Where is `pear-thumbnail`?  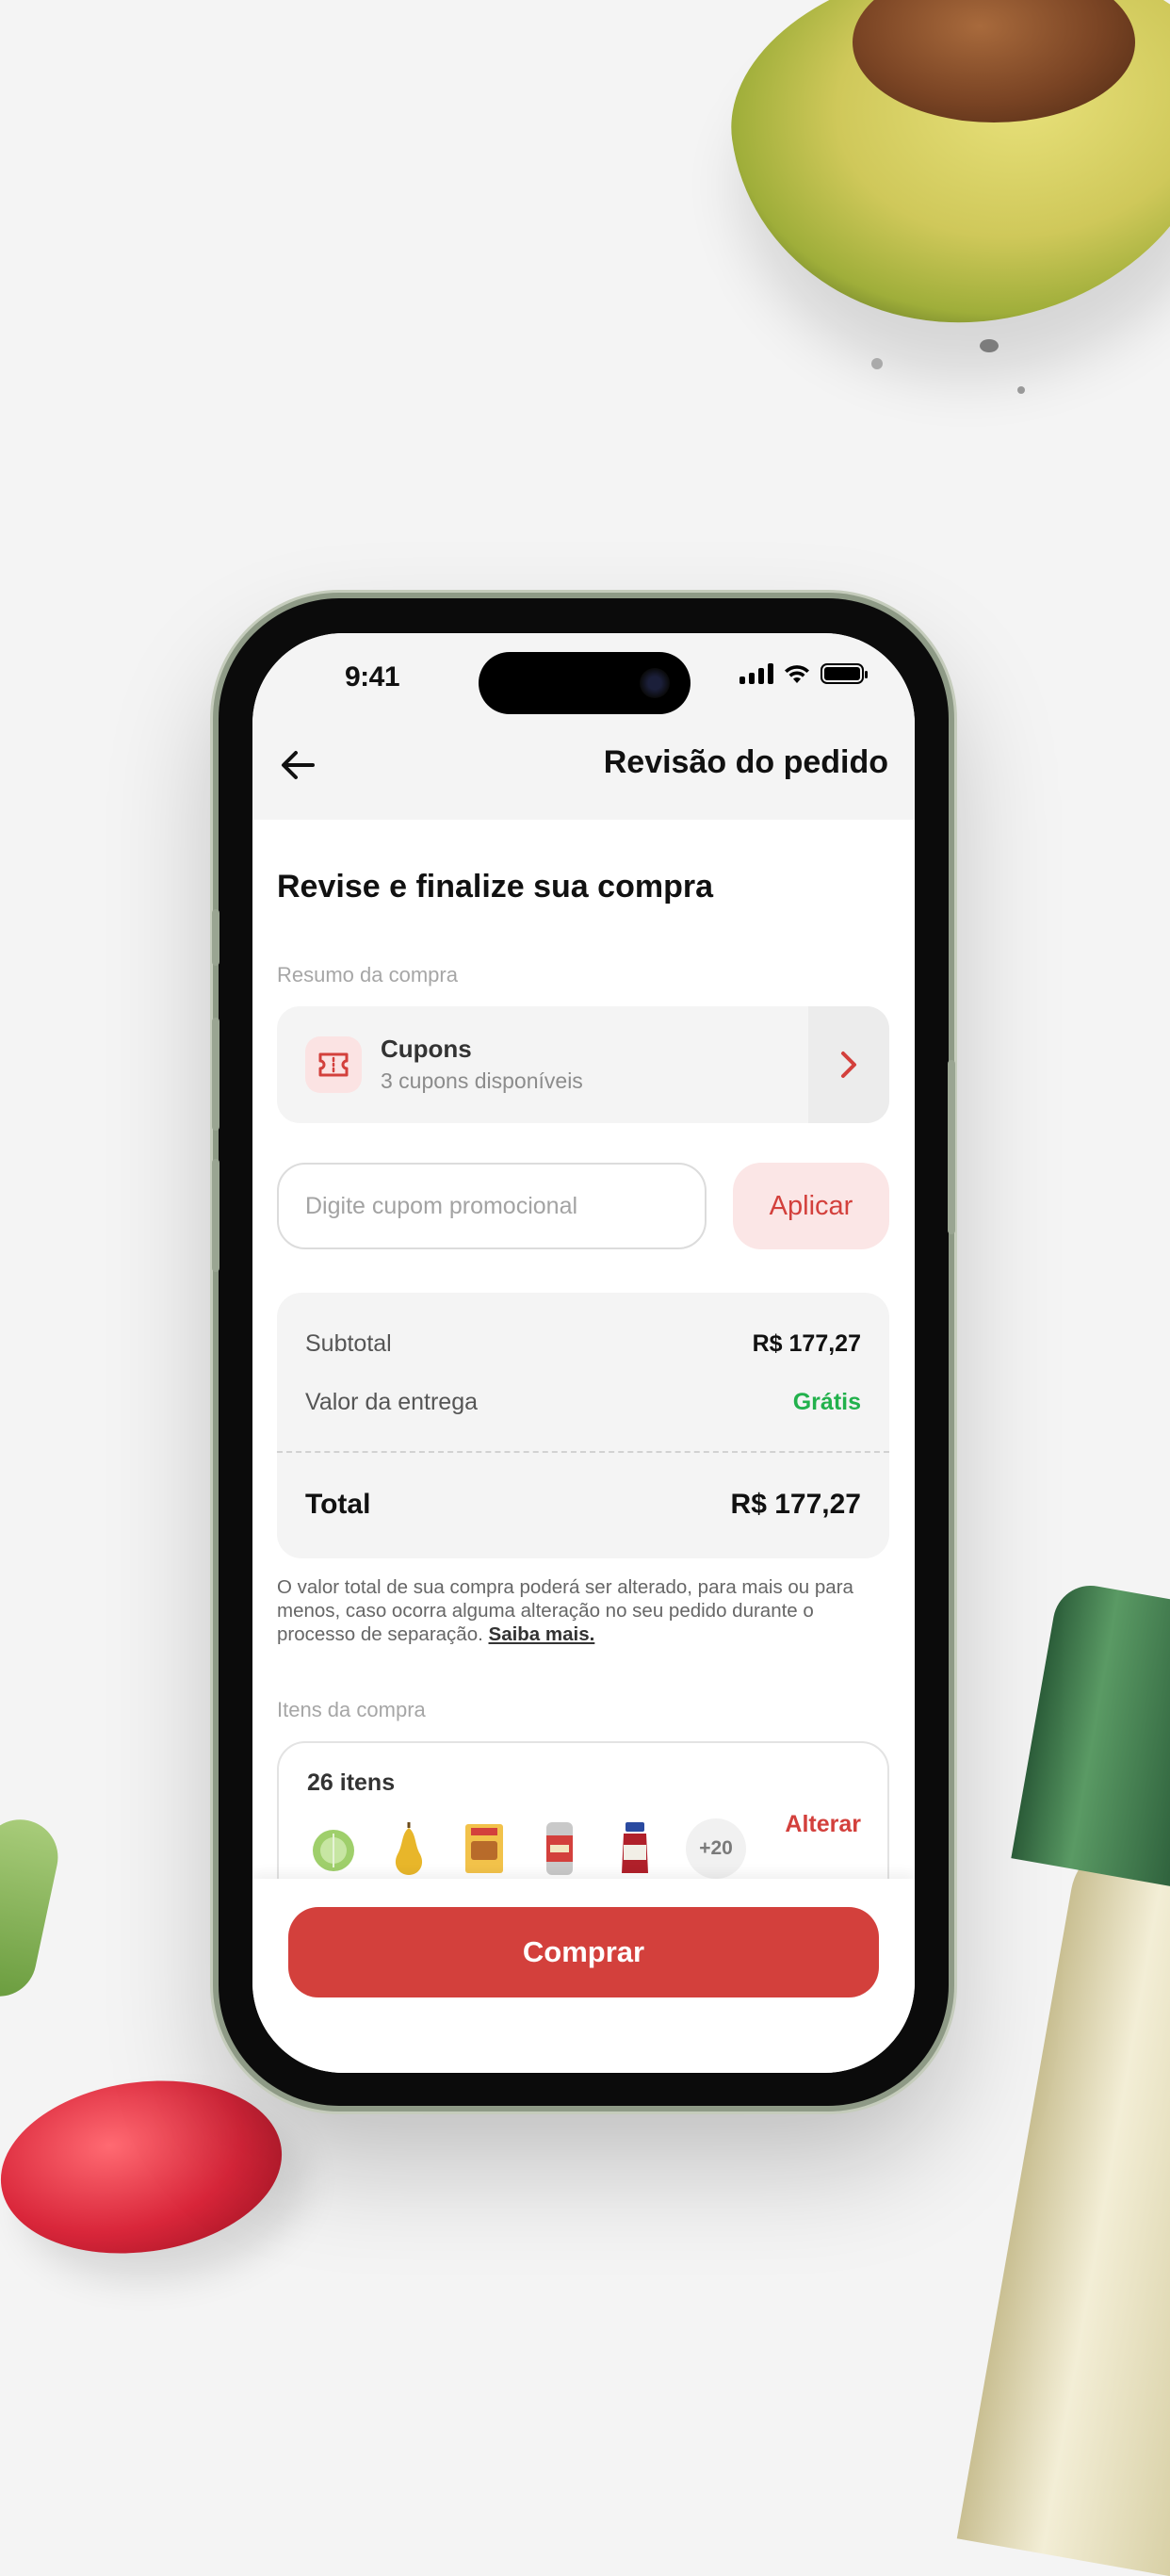 pear-thumbnail is located at coordinates (408, 1848).